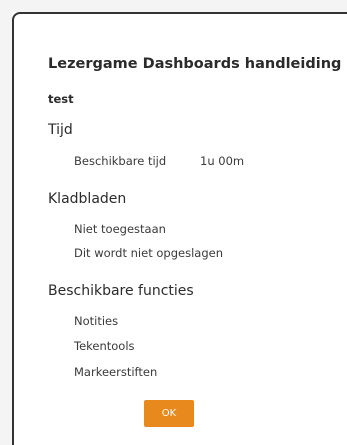 The width and height of the screenshot is (347, 445). What do you see at coordinates (120, 229) in the screenshot?
I see `scratchpad-item-not-allowed: Niet toegestaan` at bounding box center [120, 229].